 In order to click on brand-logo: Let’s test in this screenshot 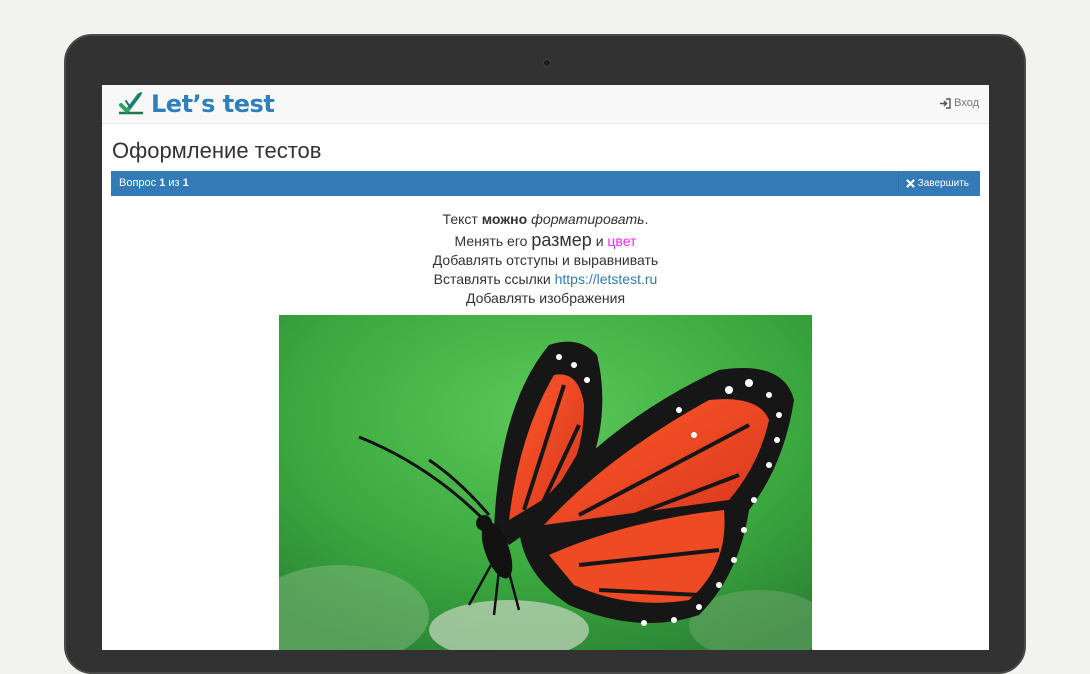, I will do `click(196, 104)`.